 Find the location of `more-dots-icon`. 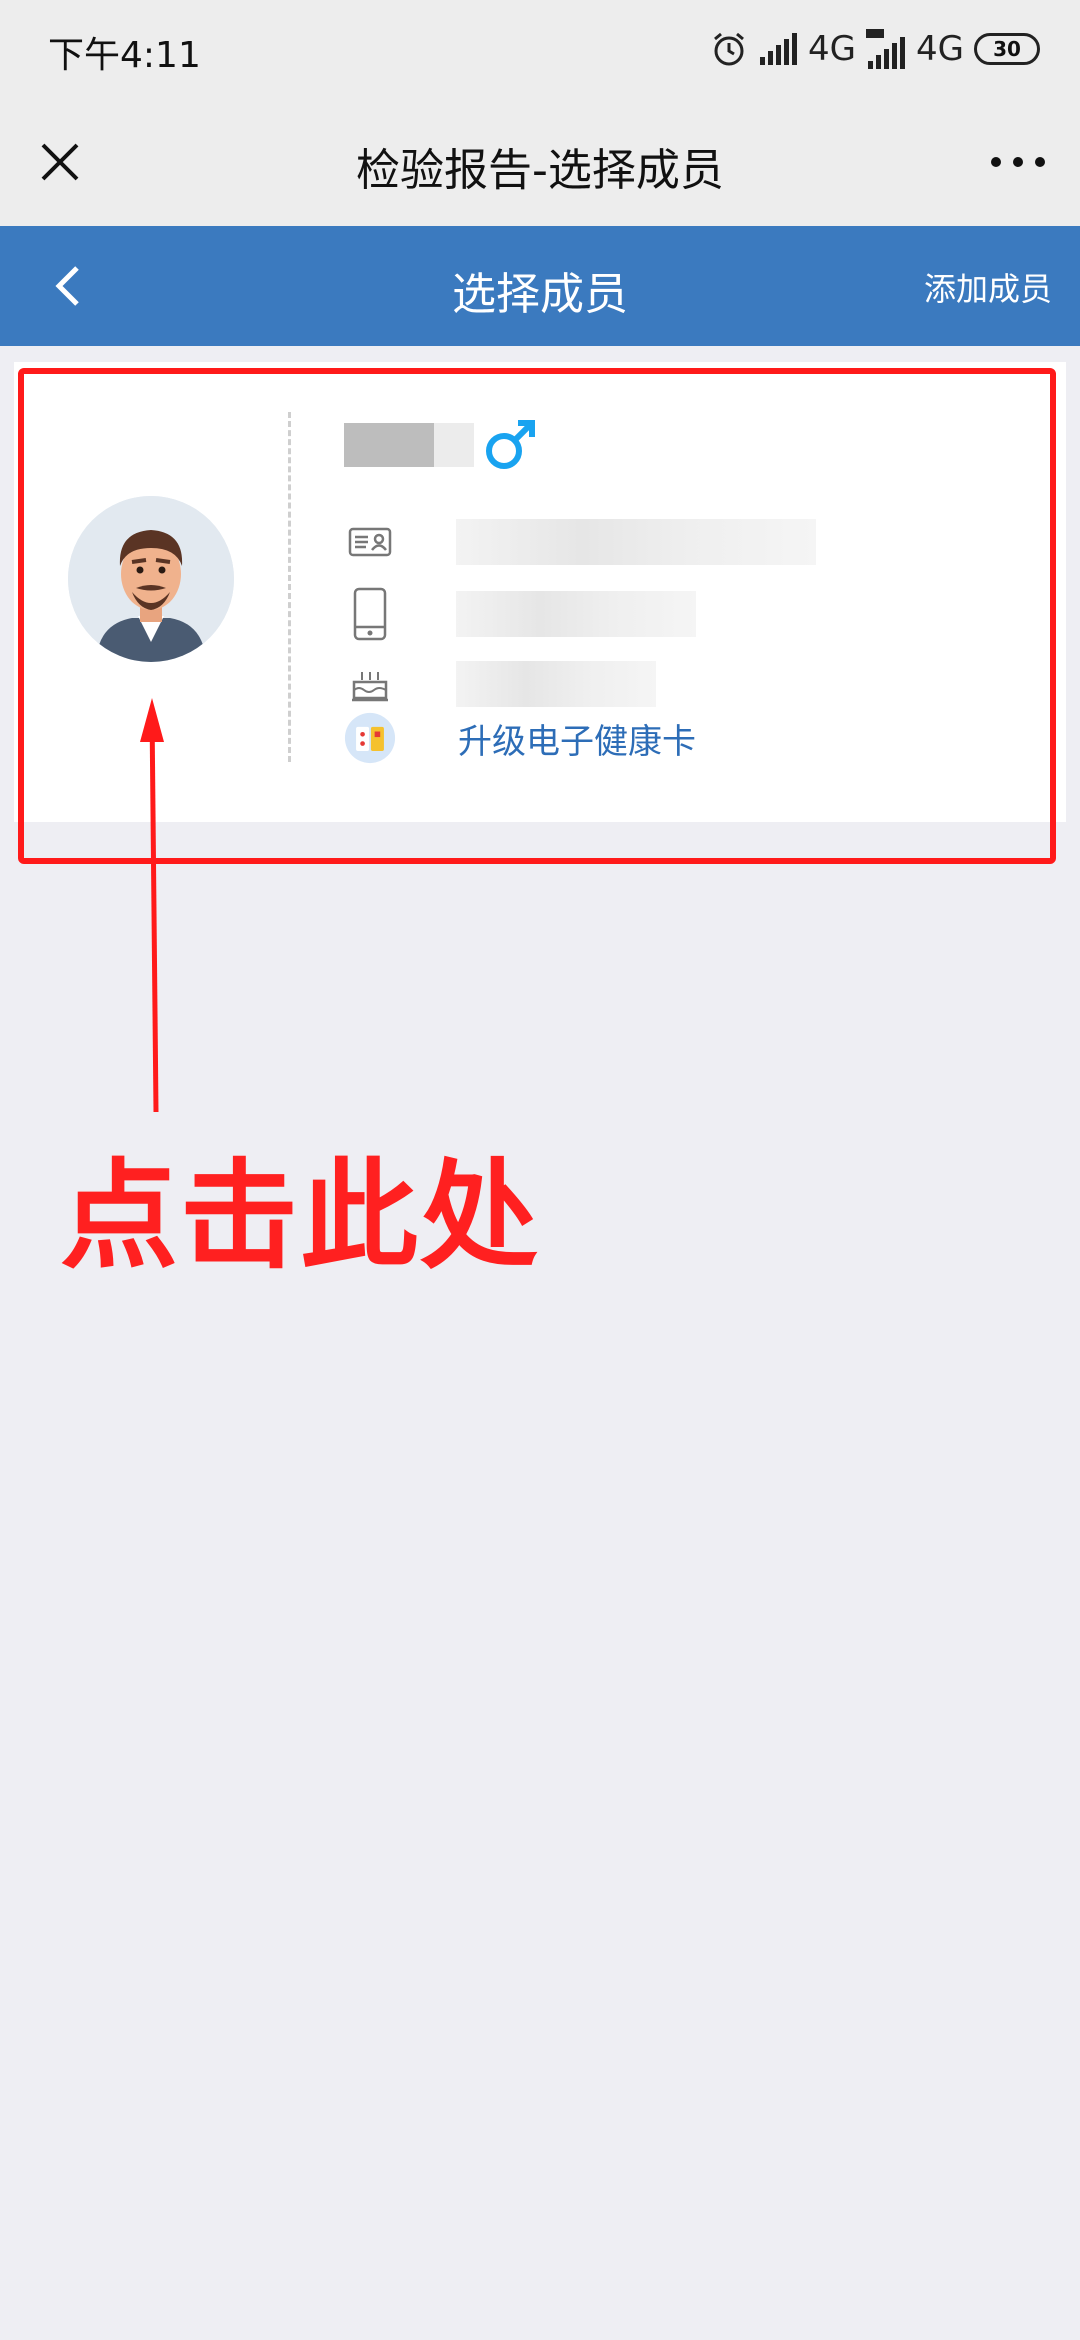

more-dots-icon is located at coordinates (1018, 162).